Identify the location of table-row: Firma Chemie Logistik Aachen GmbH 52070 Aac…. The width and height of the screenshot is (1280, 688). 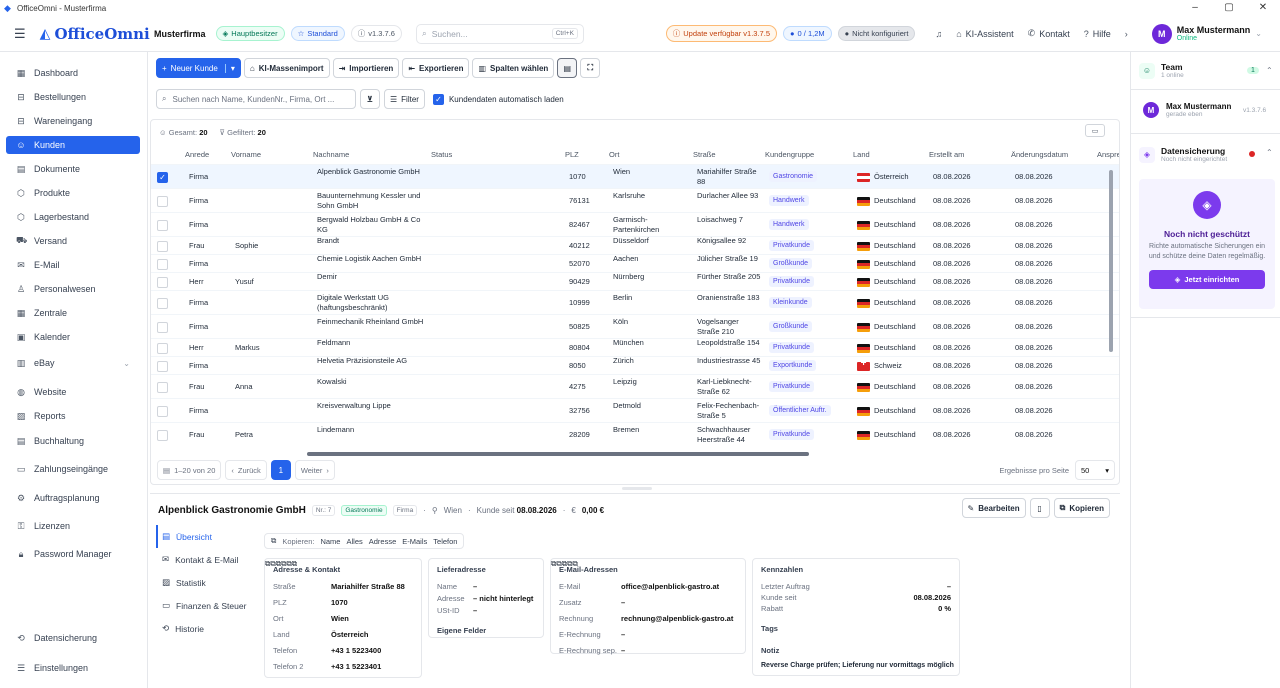
(635, 263).